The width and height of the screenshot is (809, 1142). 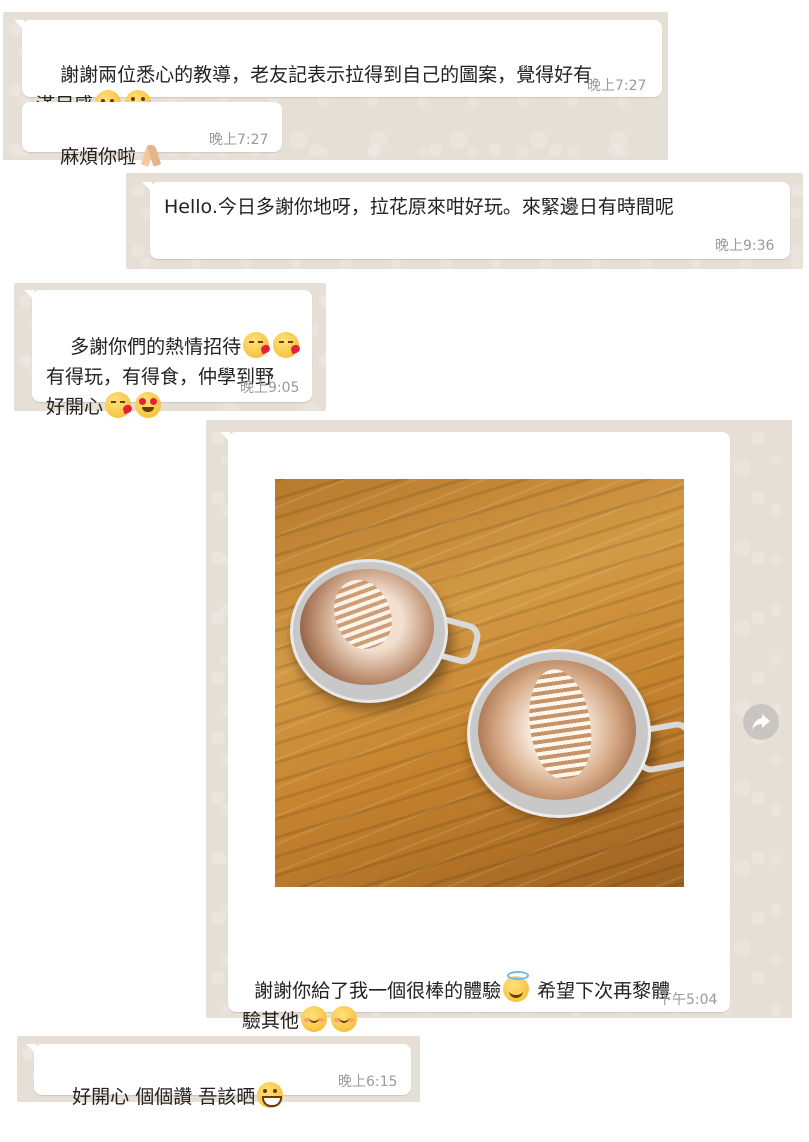 I want to click on message-time: 晚上9:05, so click(x=270, y=388).